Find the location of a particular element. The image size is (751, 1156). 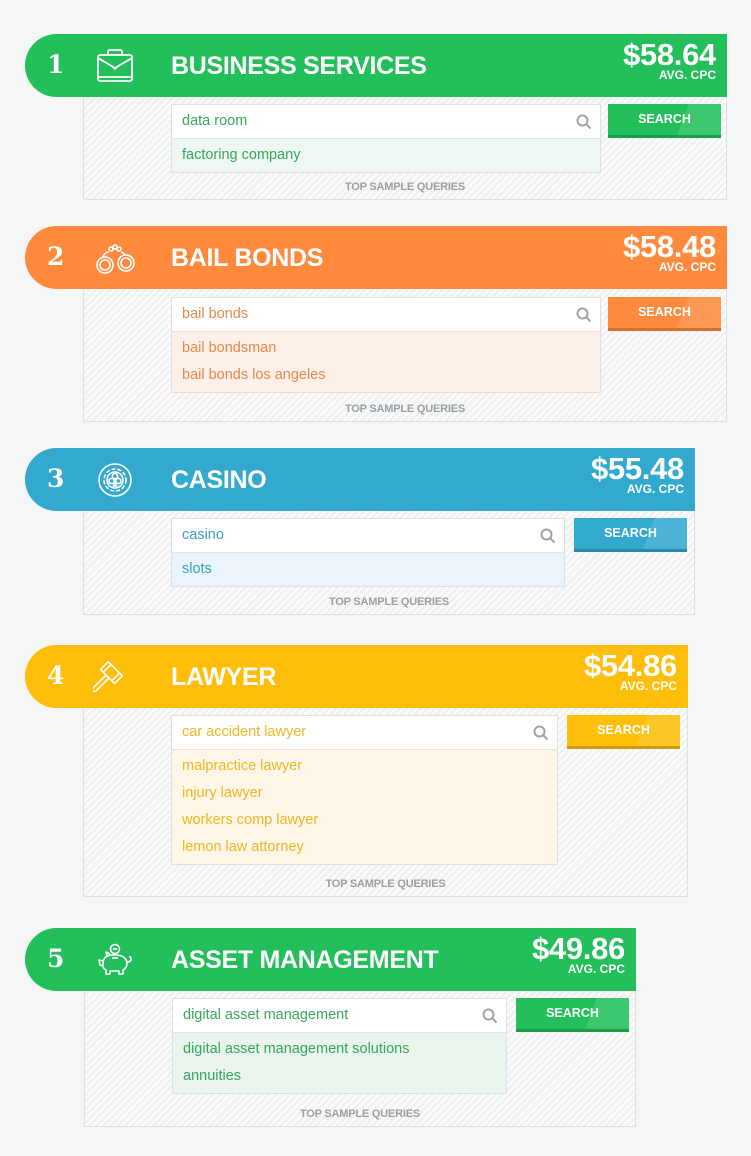

category-header: 1 BUSINESS SERVICES $58.64 AVG. CPC is located at coordinates (376, 65).